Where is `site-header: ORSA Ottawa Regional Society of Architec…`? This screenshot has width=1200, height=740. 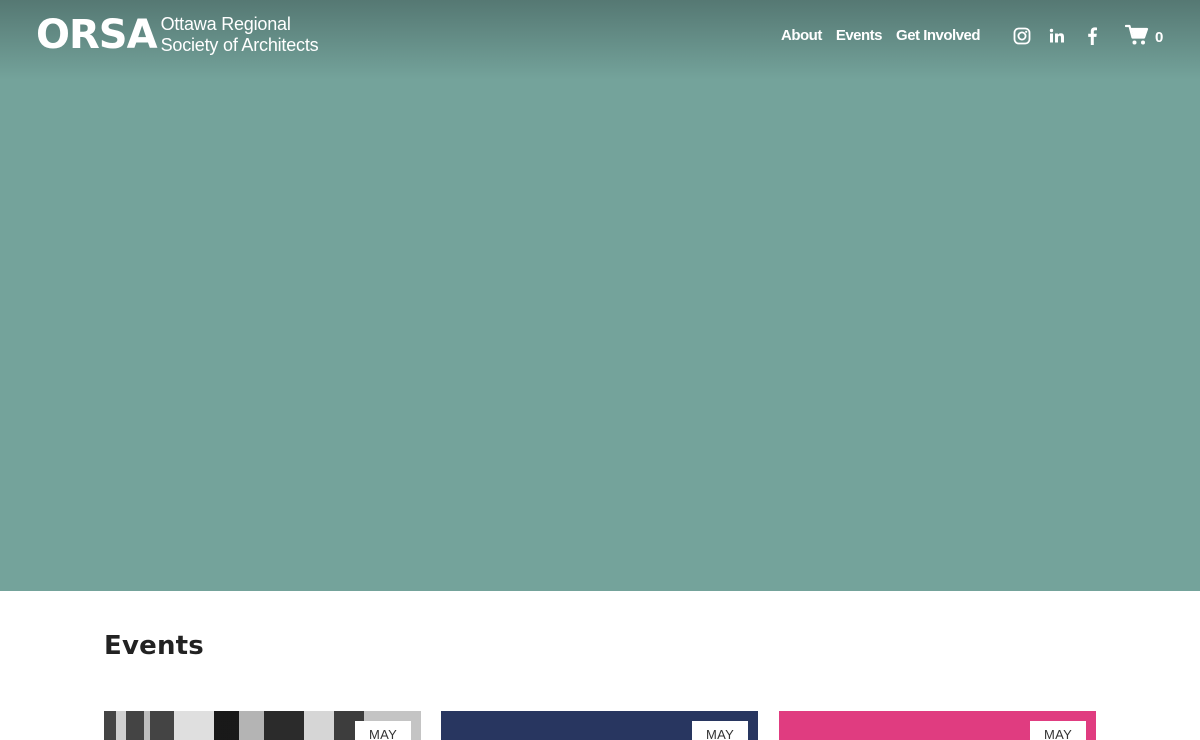
site-header: ORSA Ottawa Regional Society of Architec… is located at coordinates (600, 36).